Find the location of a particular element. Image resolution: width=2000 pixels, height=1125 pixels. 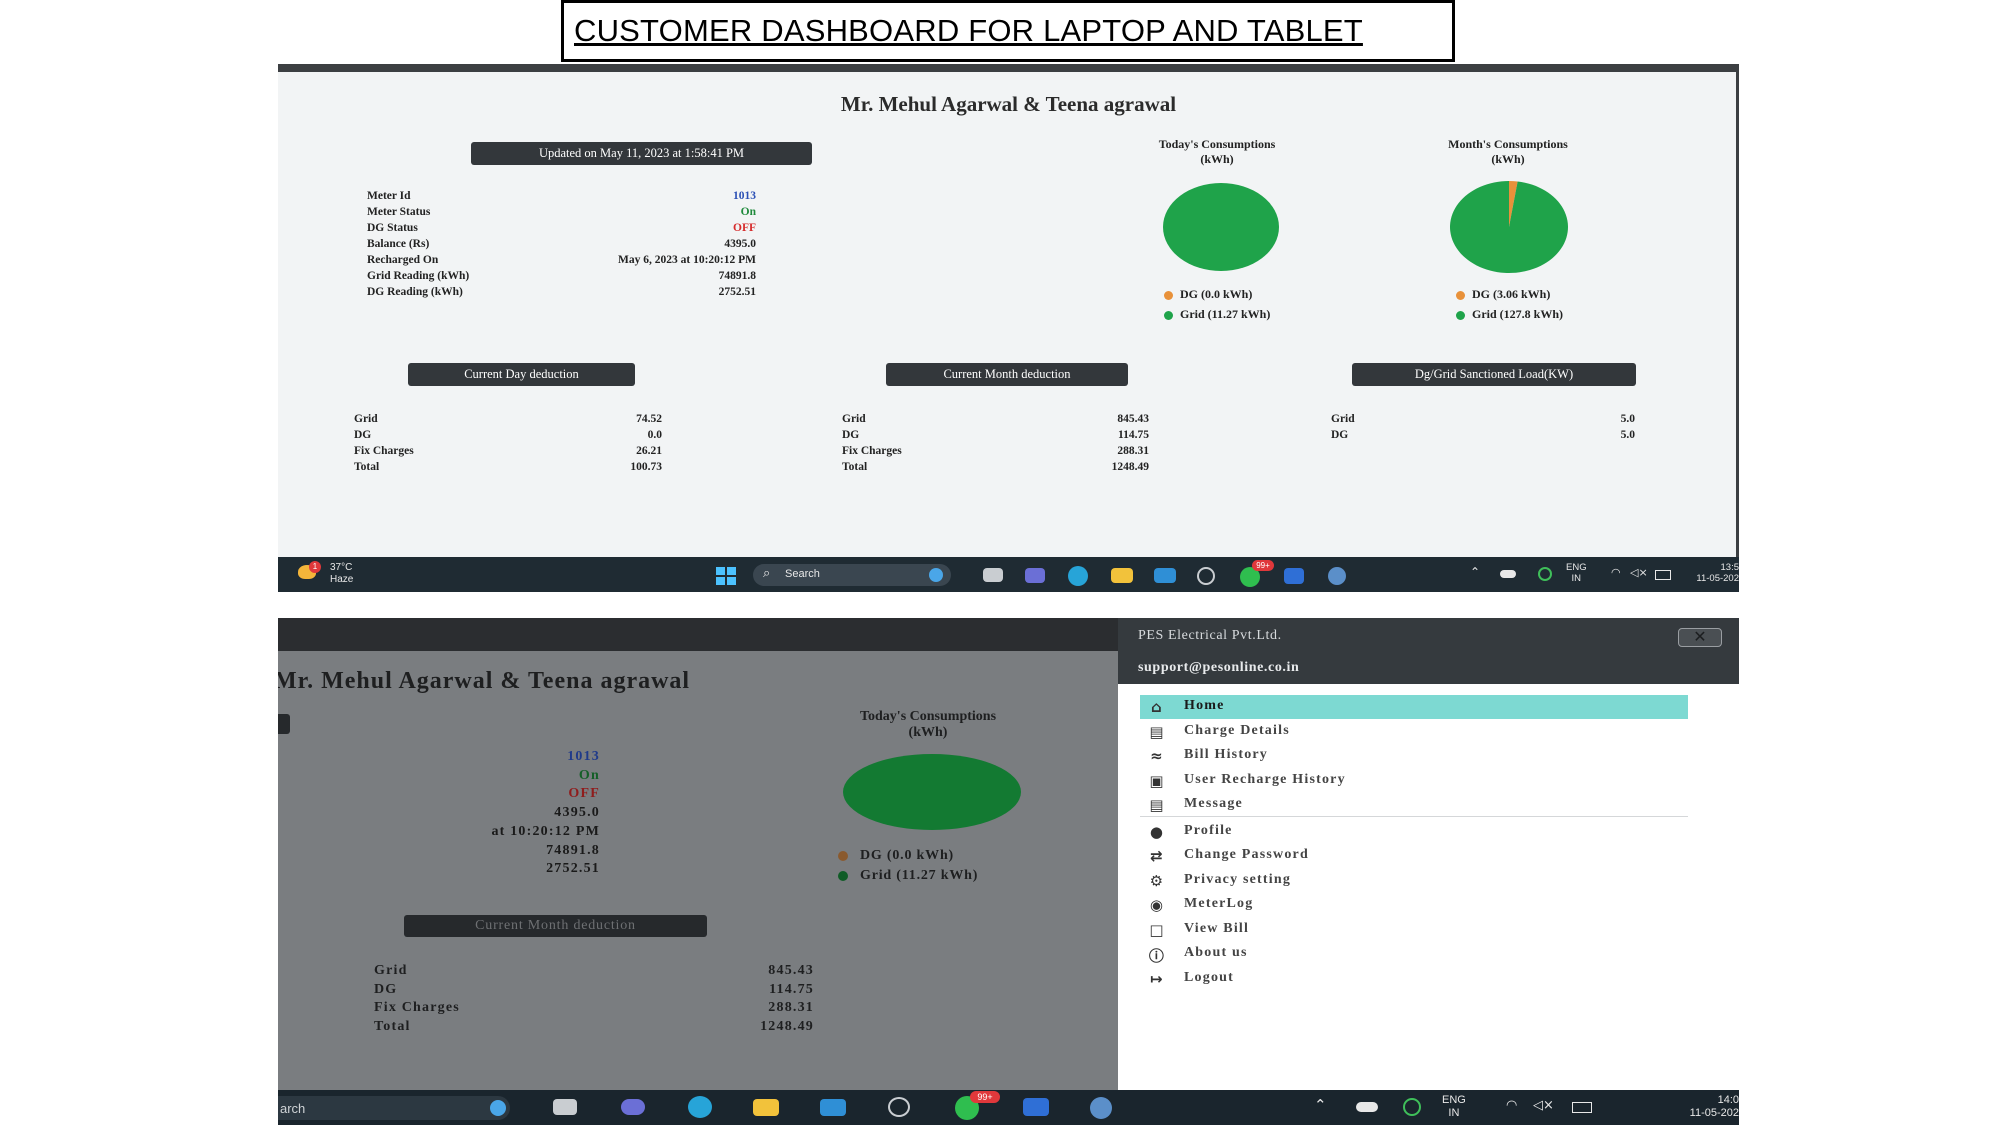

wave-icon: ≈ is located at coordinates (1157, 756).